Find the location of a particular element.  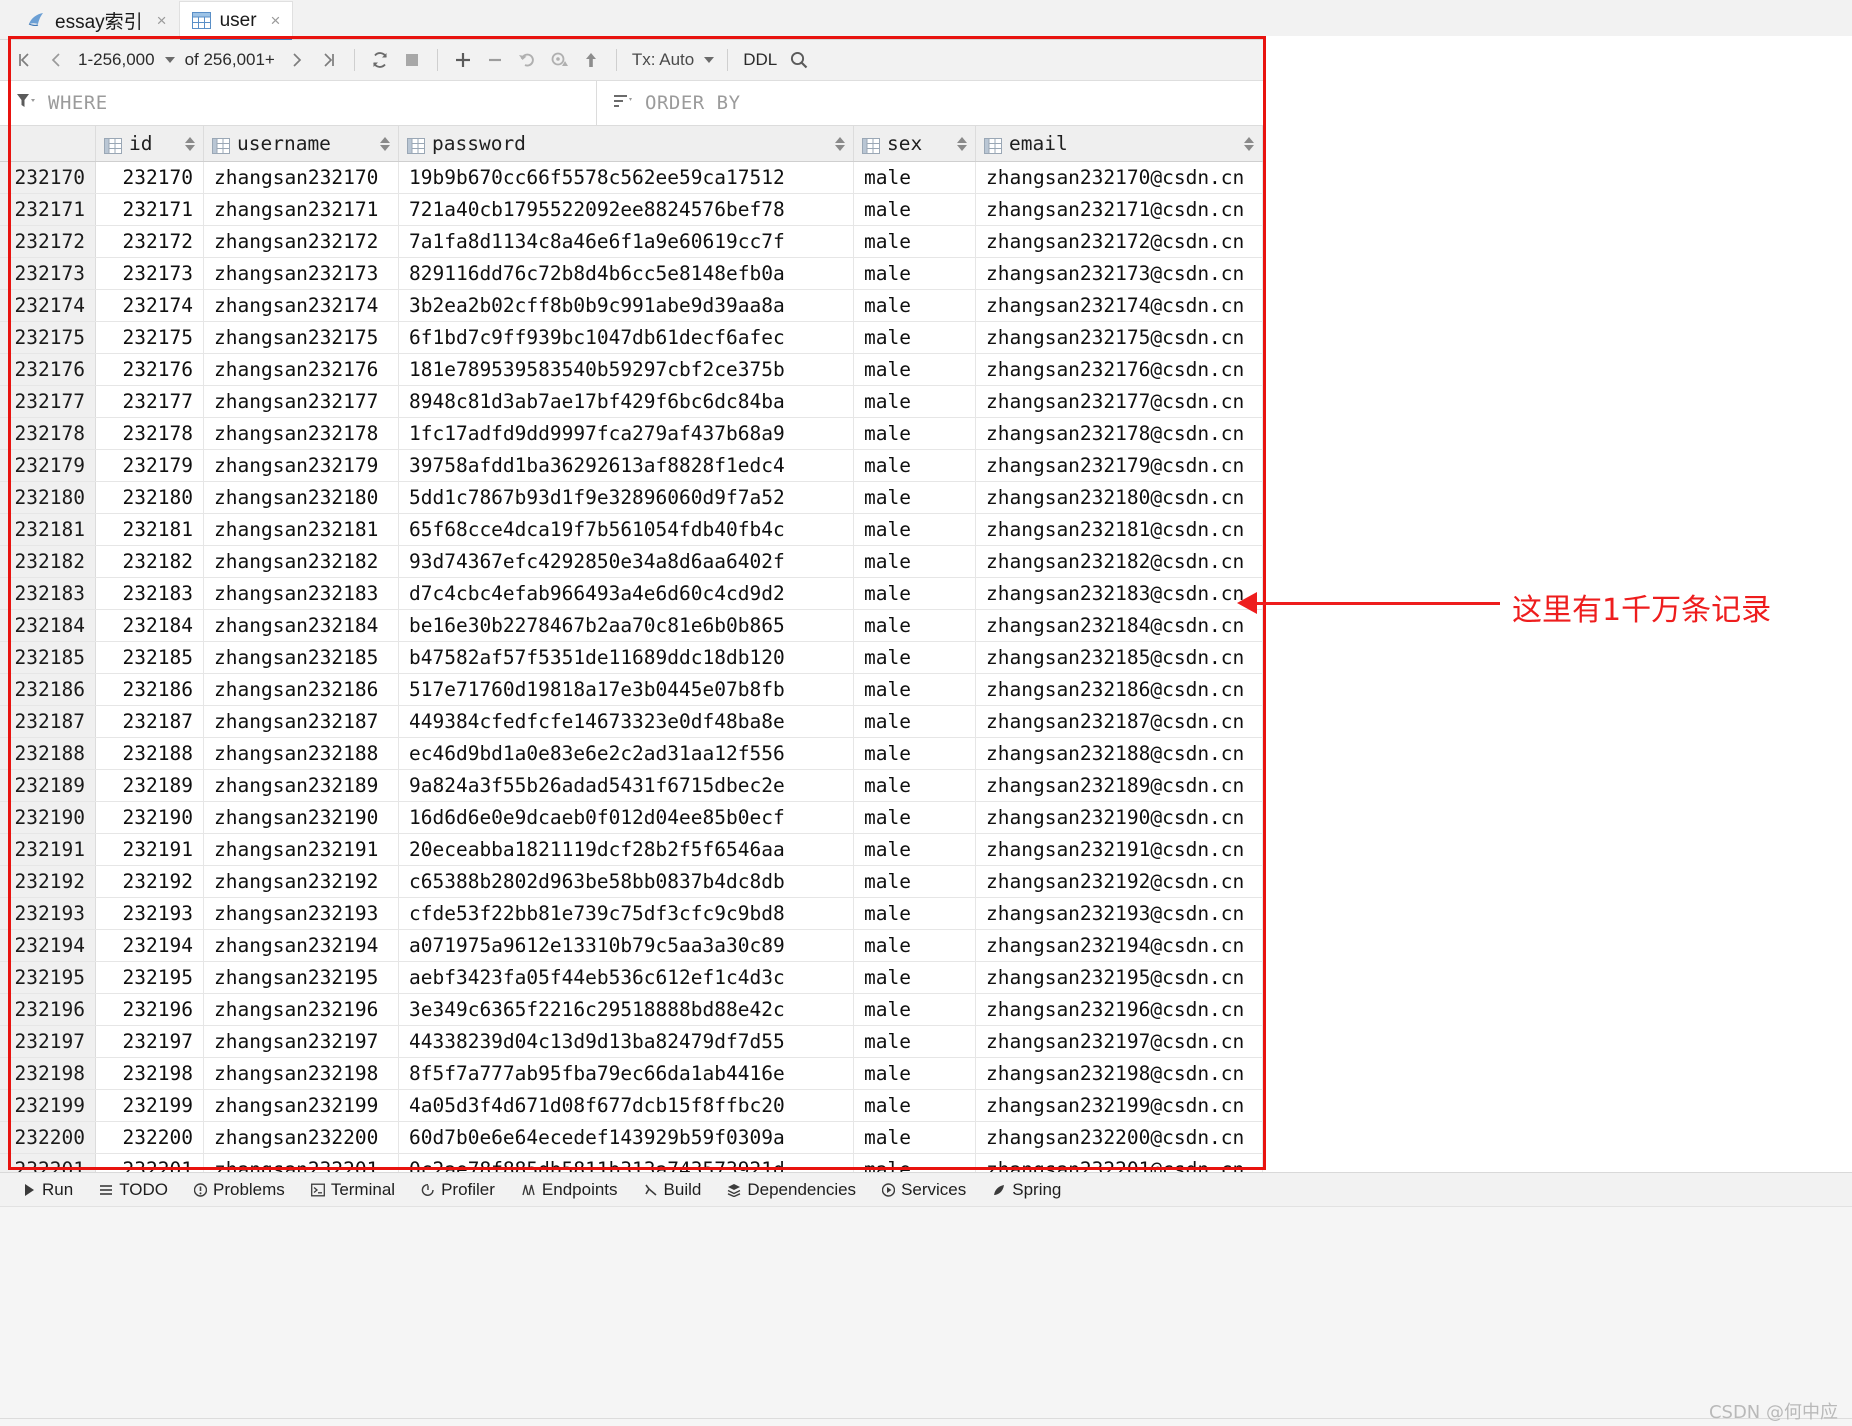

status-item-dependencies: Dependencies is located at coordinates (791, 1190).